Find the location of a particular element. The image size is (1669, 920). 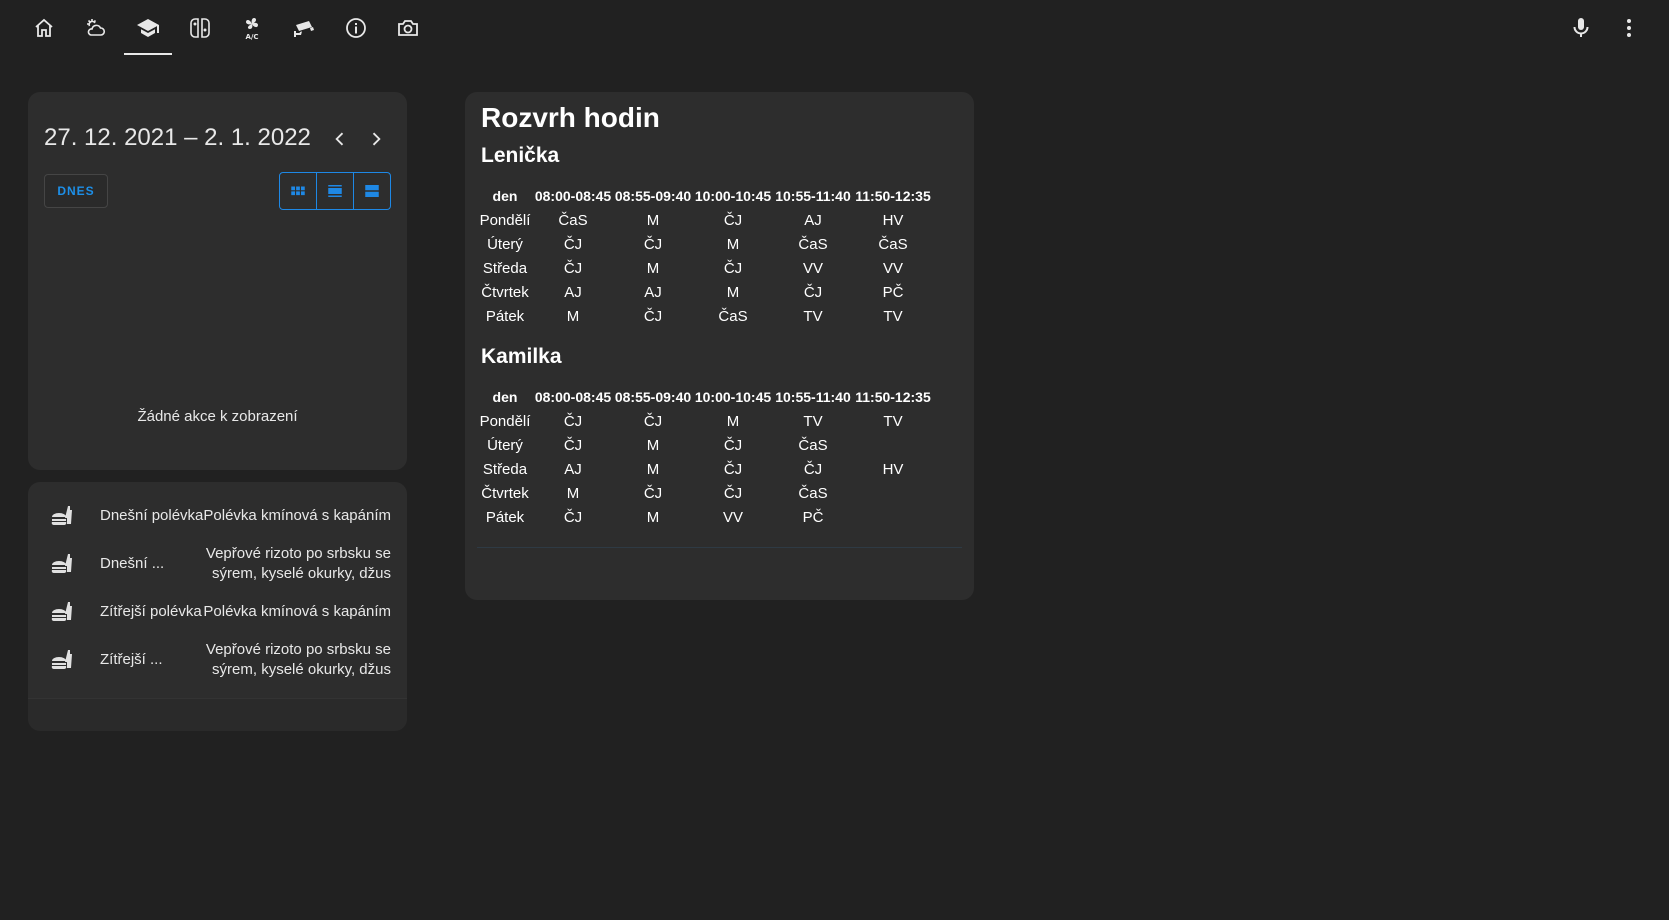

tab-air-conditioner: A/C is located at coordinates (252, 28).